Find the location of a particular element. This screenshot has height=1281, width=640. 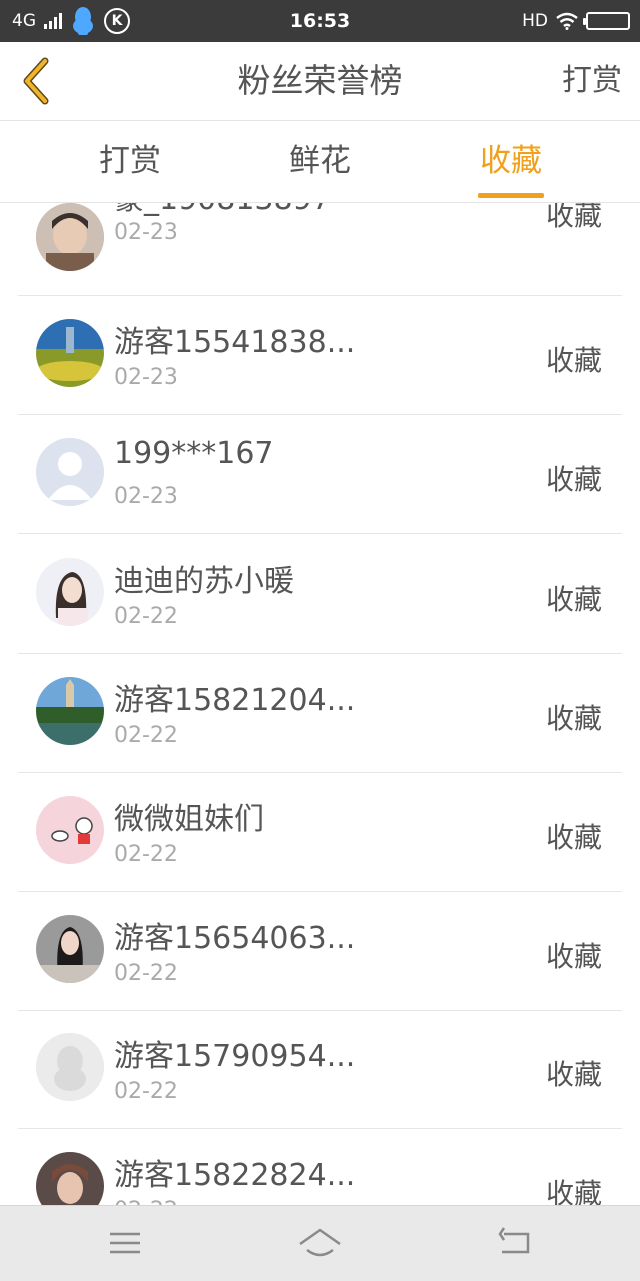

tab-bar: 打赏 鲜花 收藏 is located at coordinates (320, 162).